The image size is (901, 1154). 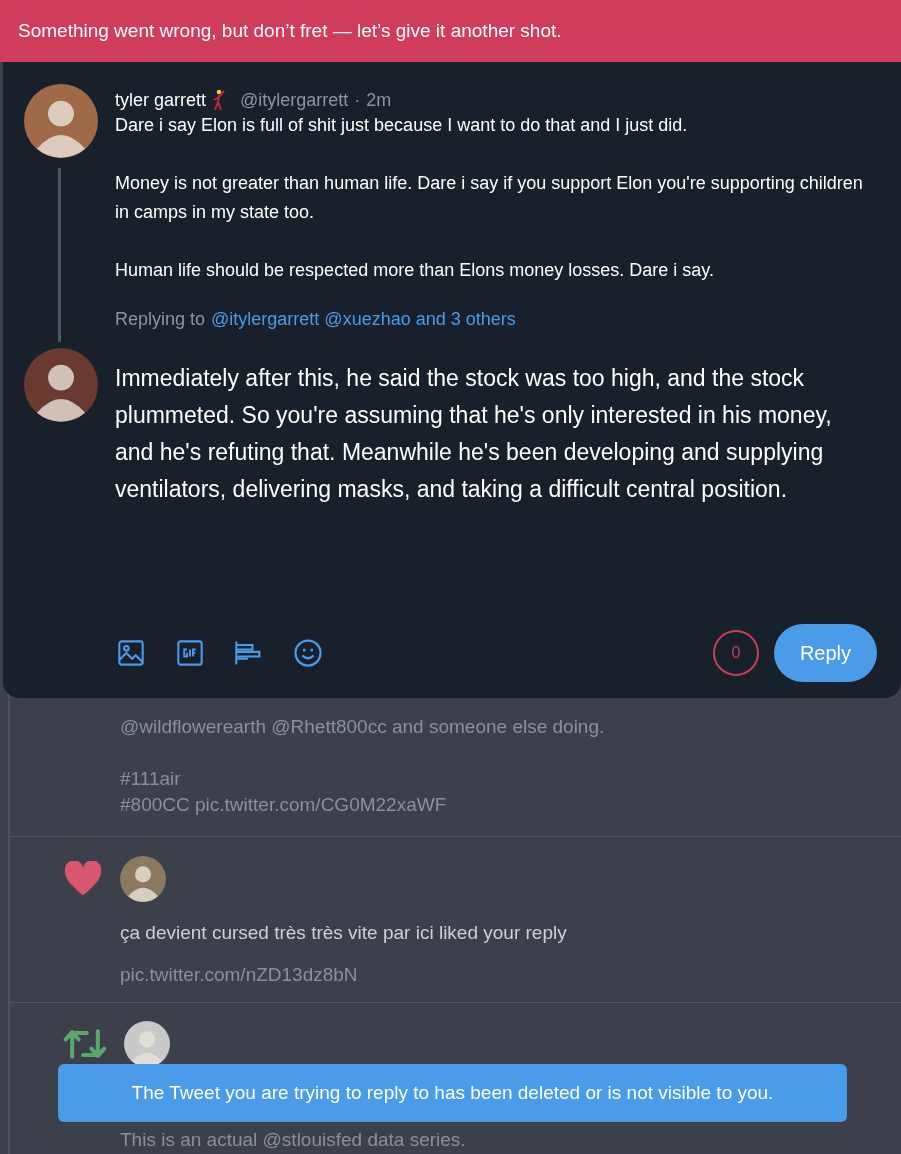 I want to click on image-button, so click(x=131, y=653).